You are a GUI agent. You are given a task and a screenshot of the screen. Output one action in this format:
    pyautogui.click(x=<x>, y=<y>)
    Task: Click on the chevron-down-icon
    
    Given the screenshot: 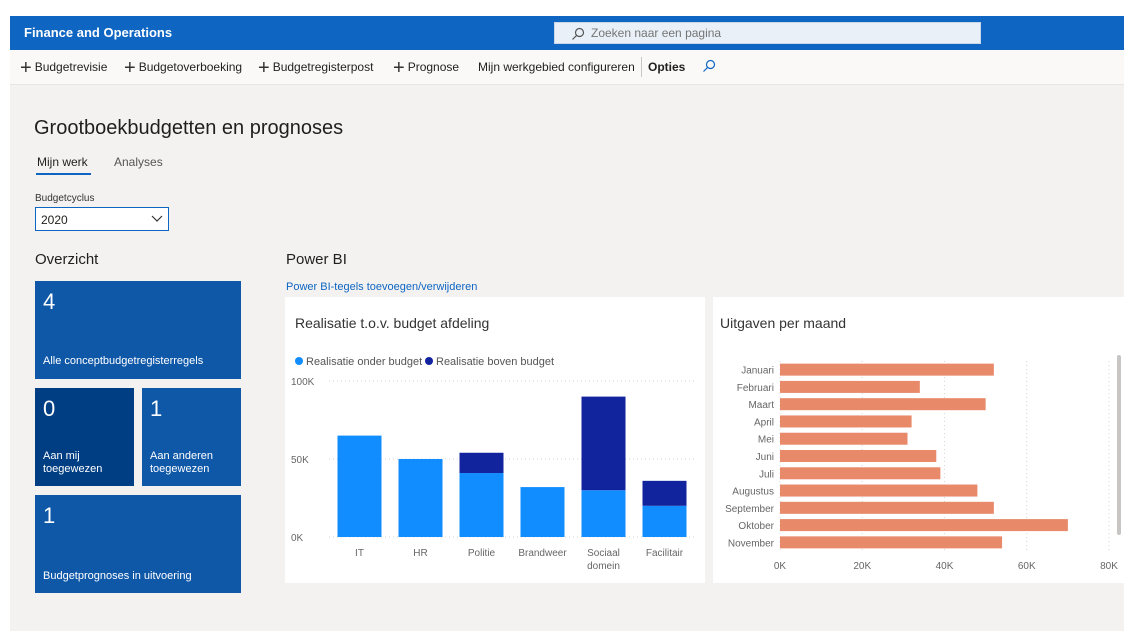 What is the action you would take?
    pyautogui.click(x=157, y=218)
    